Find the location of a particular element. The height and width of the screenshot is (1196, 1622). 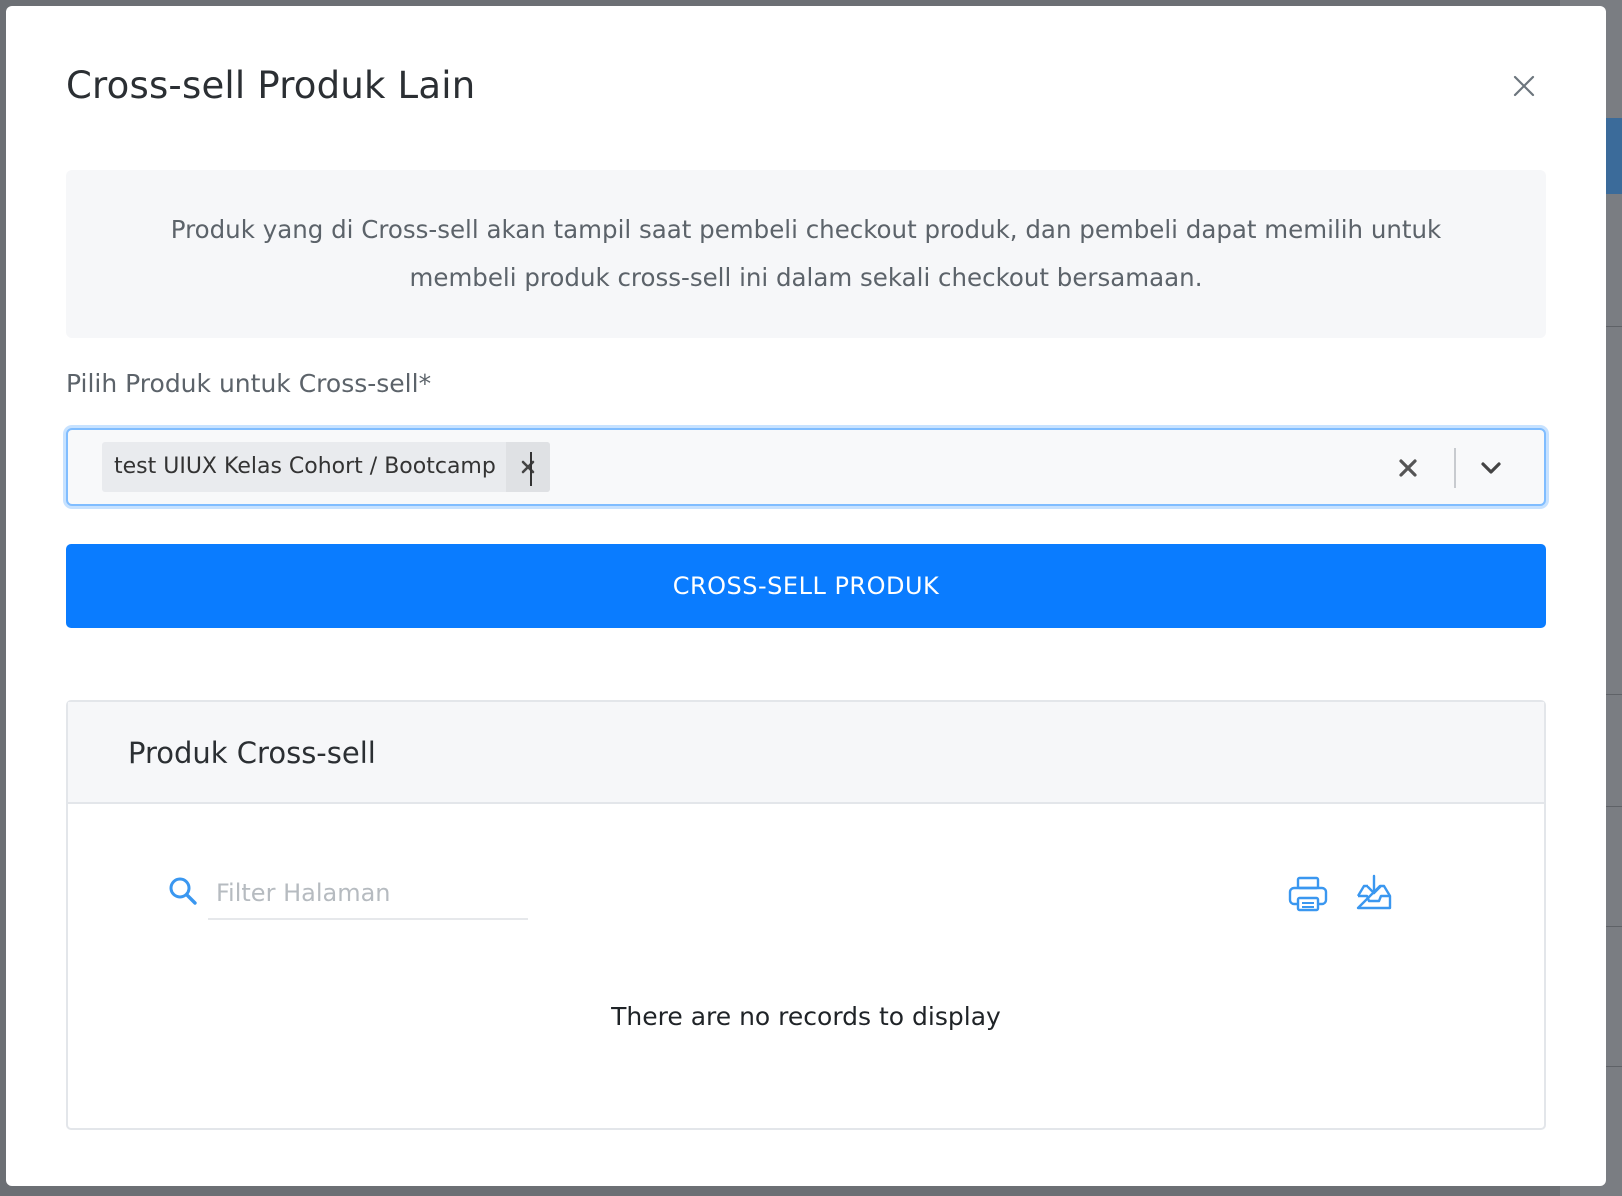

background-accent-strip is located at coordinates (1613, 156).